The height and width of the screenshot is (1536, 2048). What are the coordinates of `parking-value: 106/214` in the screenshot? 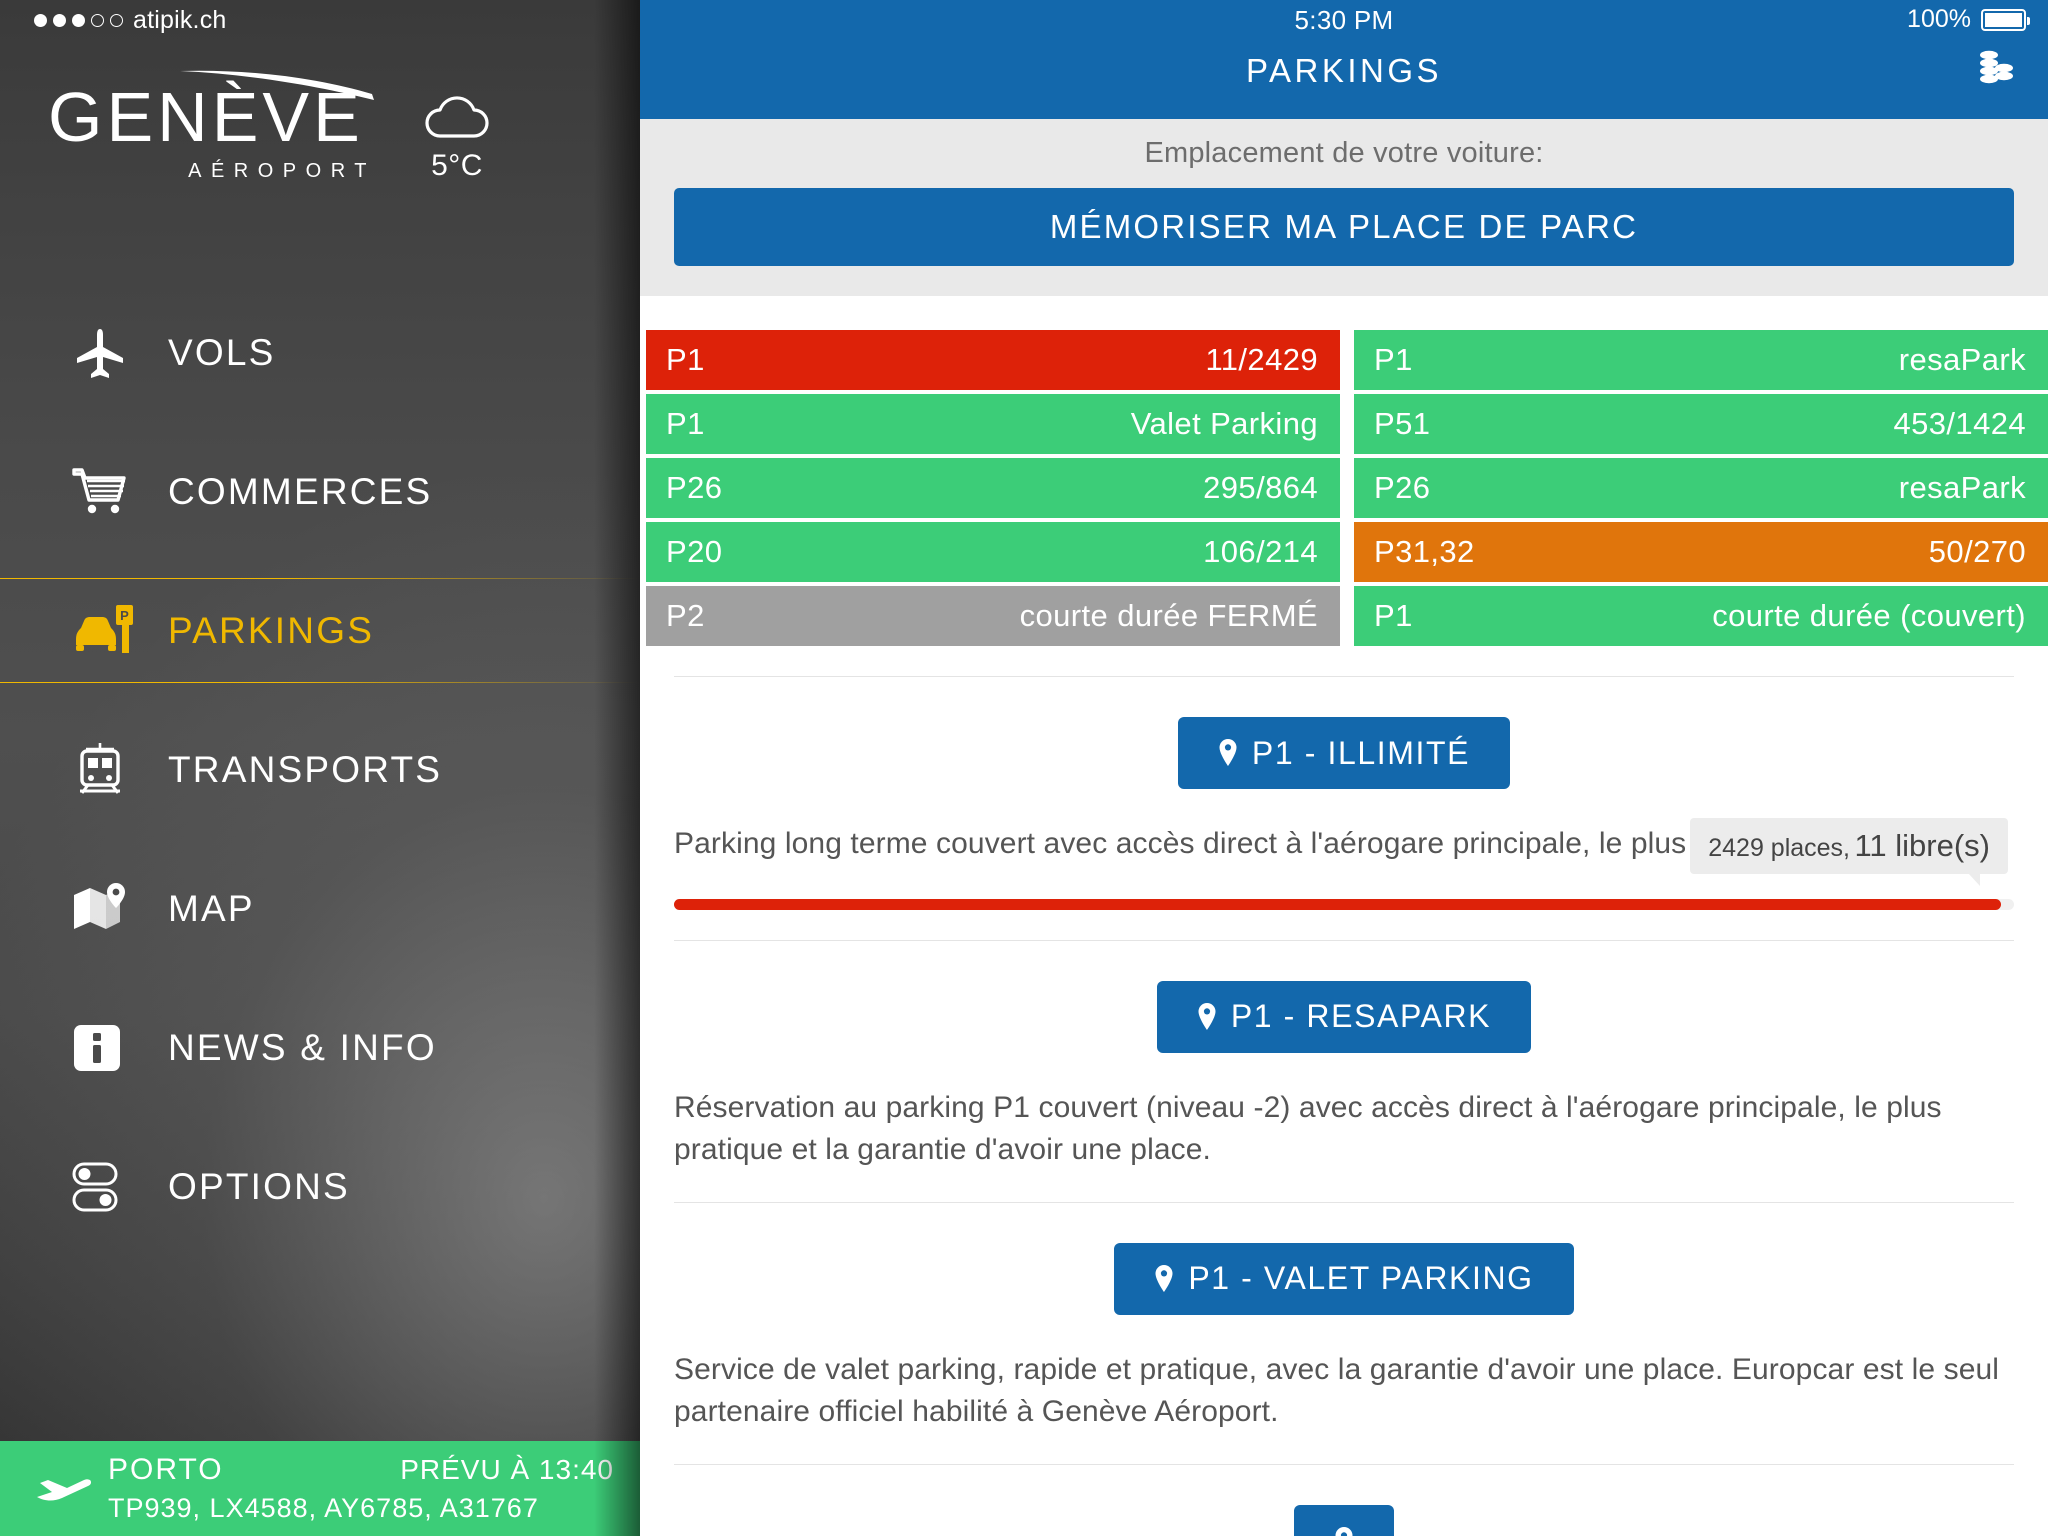 It's located at (1260, 551).